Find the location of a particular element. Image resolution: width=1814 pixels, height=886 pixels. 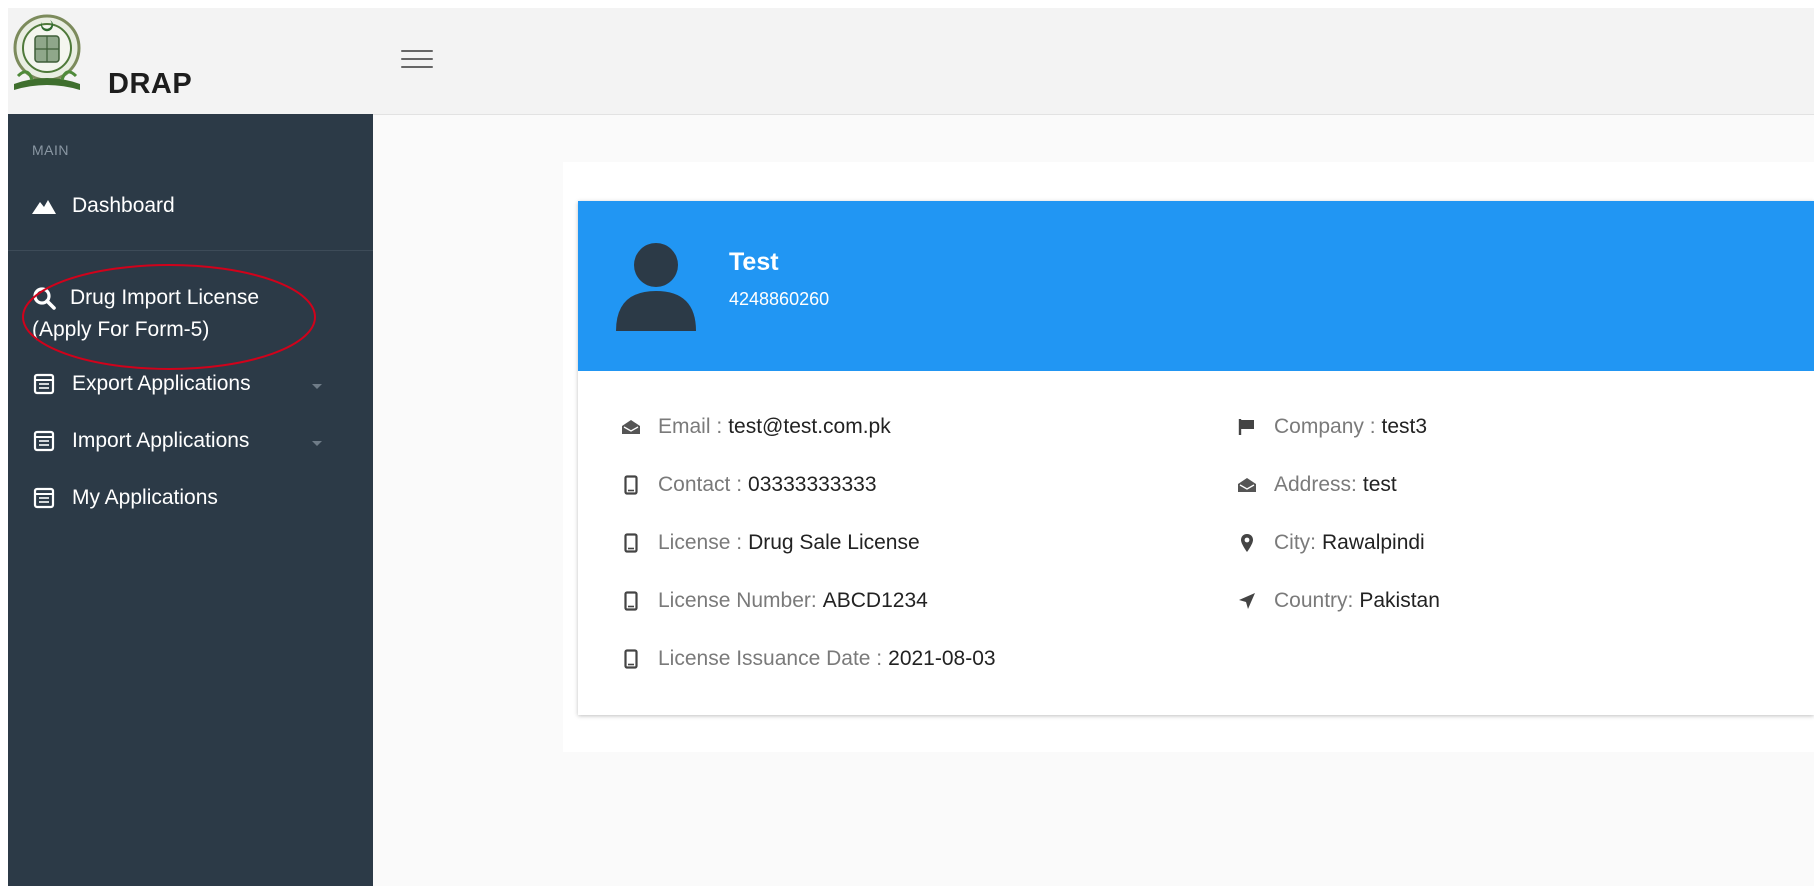

sidebar-item-import-applications: Import Applications is located at coordinates (191, 441).